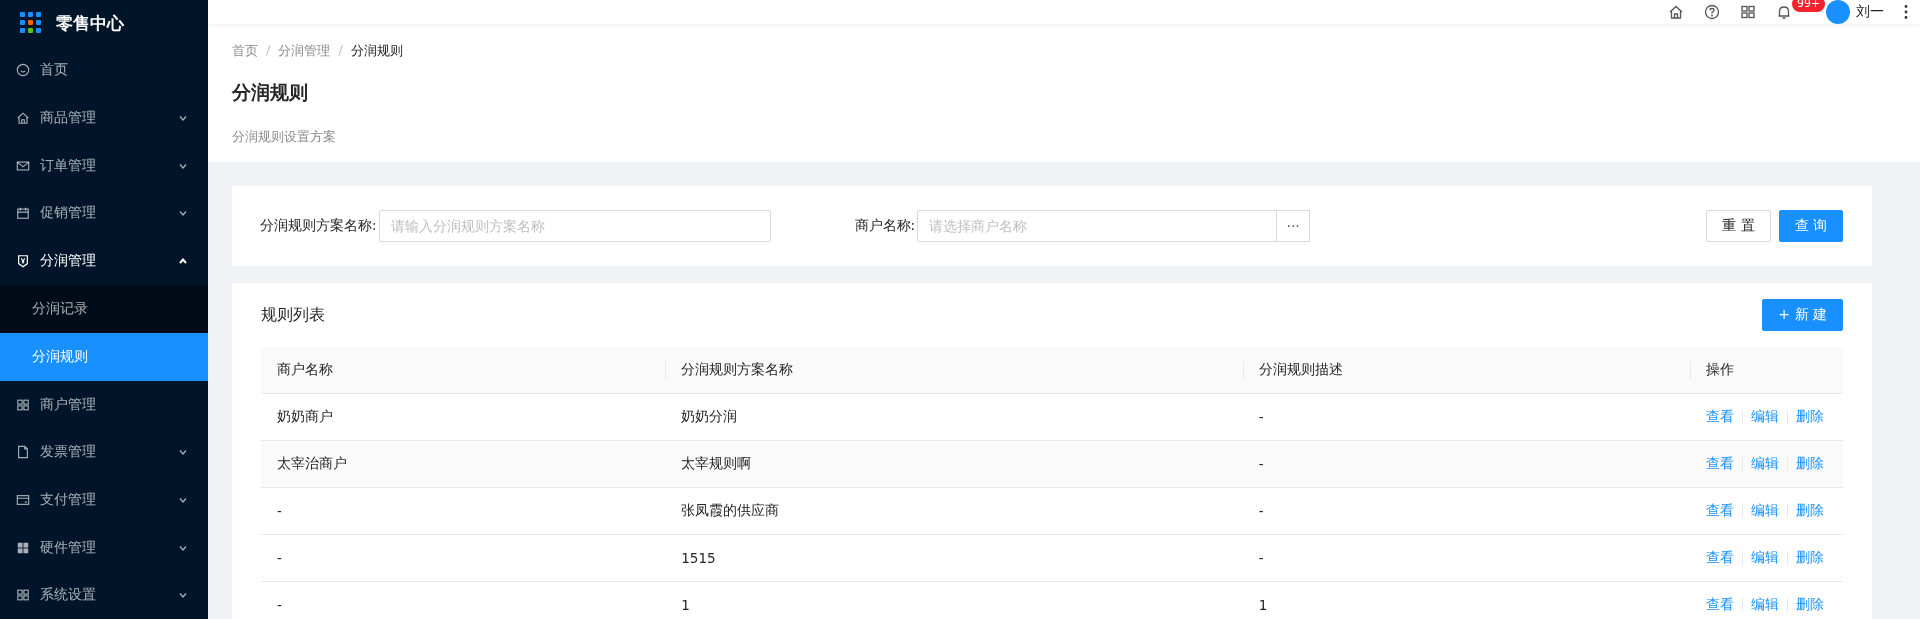  What do you see at coordinates (270, 92) in the screenshot?
I see `page-title: 分润规则` at bounding box center [270, 92].